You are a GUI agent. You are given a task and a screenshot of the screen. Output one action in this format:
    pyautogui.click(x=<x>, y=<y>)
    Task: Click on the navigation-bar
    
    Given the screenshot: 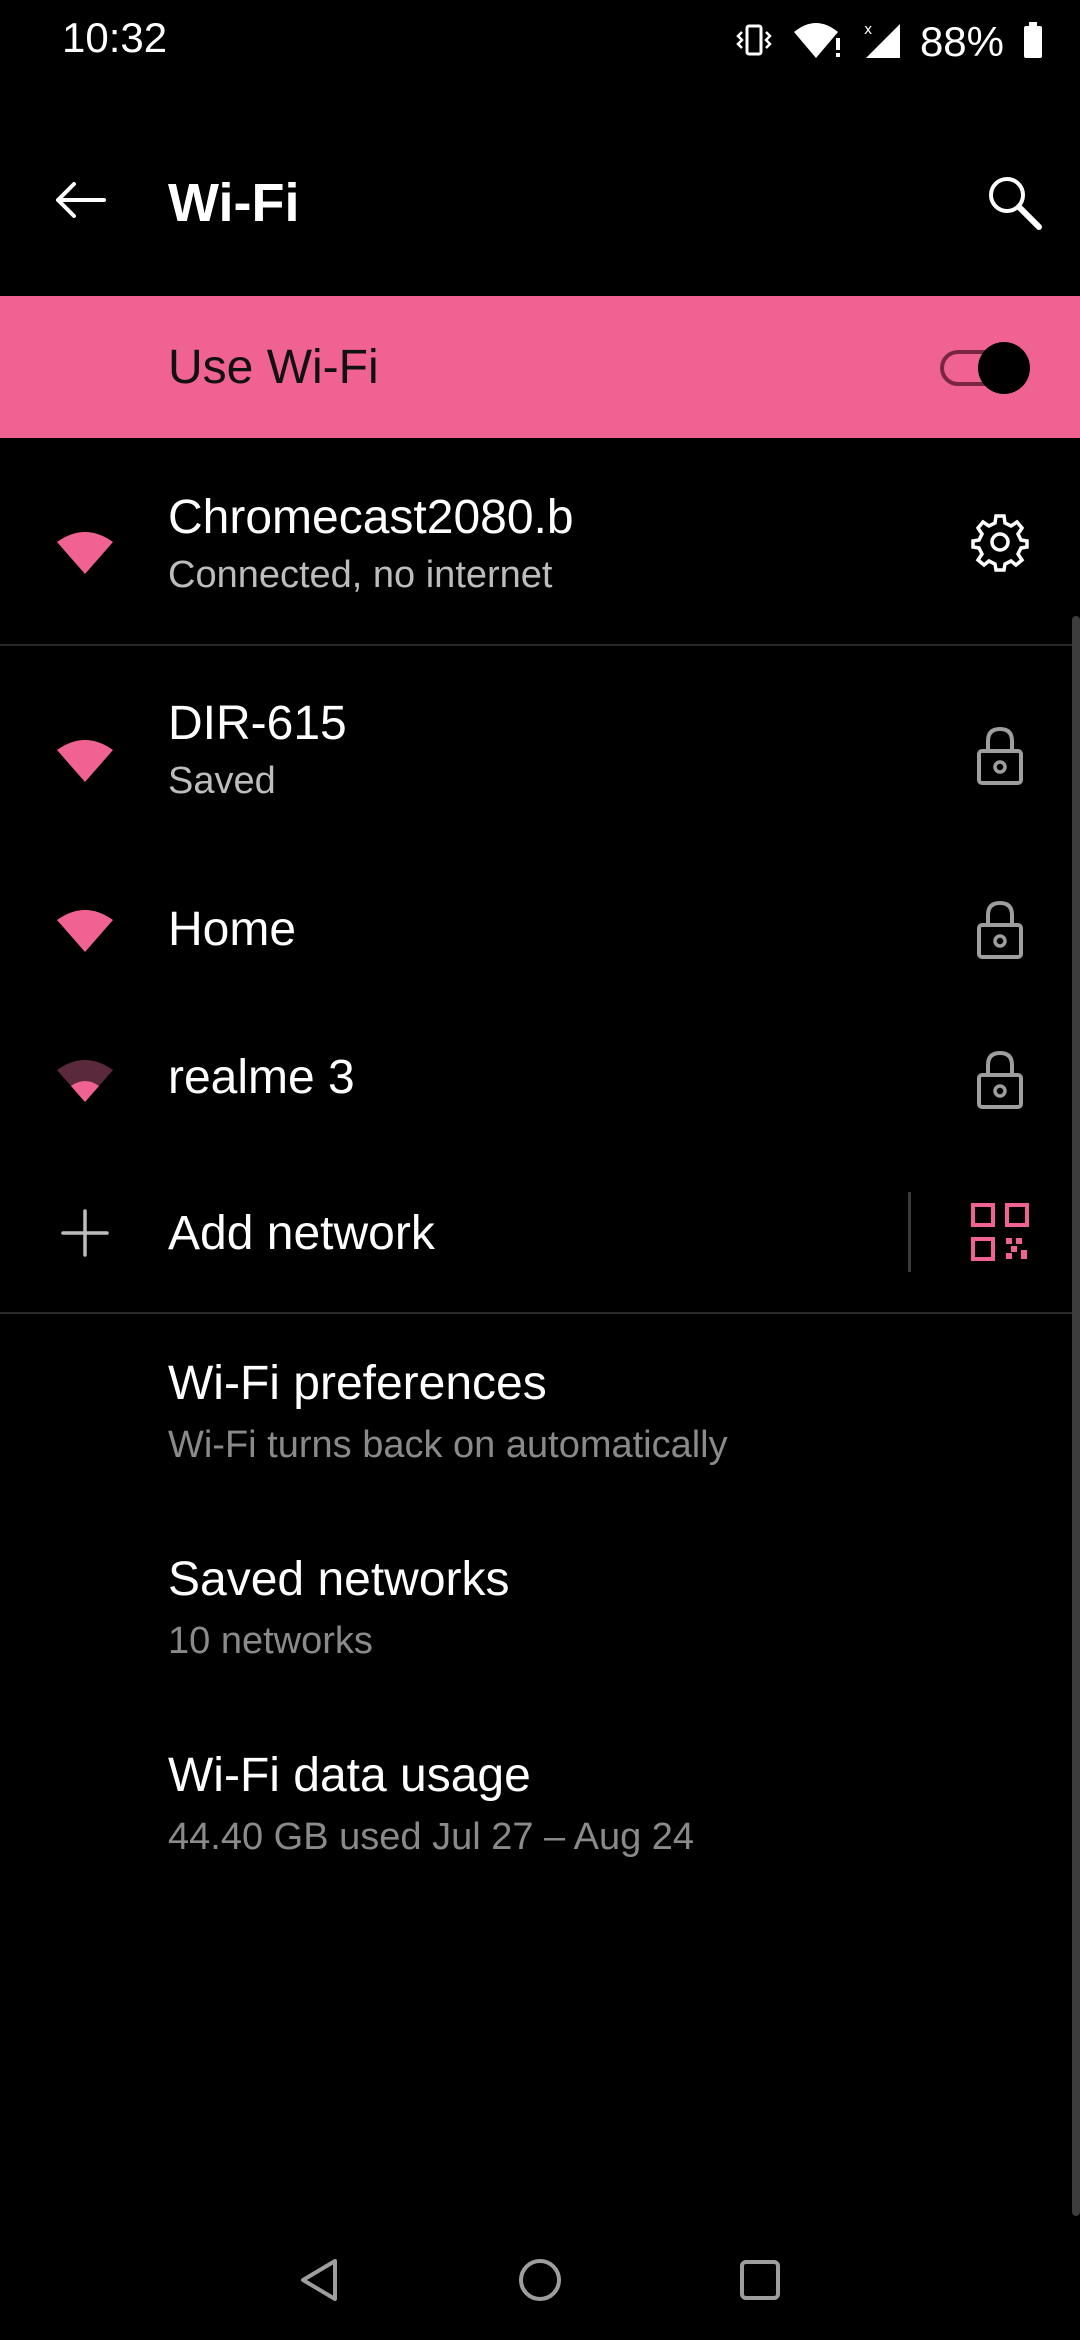 What is the action you would take?
    pyautogui.click(x=540, y=2280)
    